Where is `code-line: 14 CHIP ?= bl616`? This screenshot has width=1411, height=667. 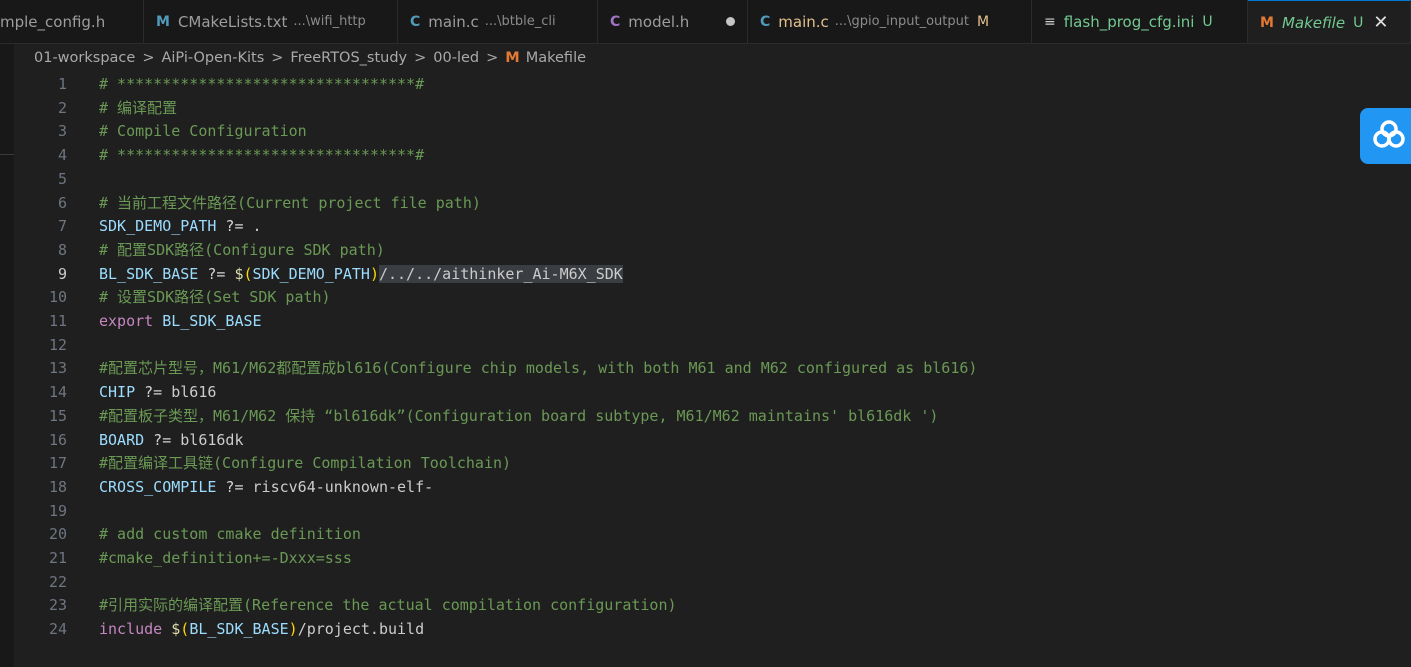
code-line: 14 CHIP ?= bl616 is located at coordinates (115, 393).